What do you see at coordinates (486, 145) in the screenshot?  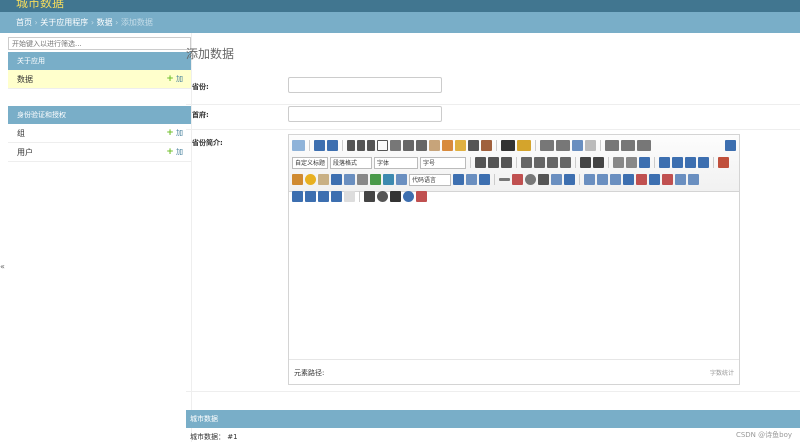 I see `pasteplain-icon` at bounding box center [486, 145].